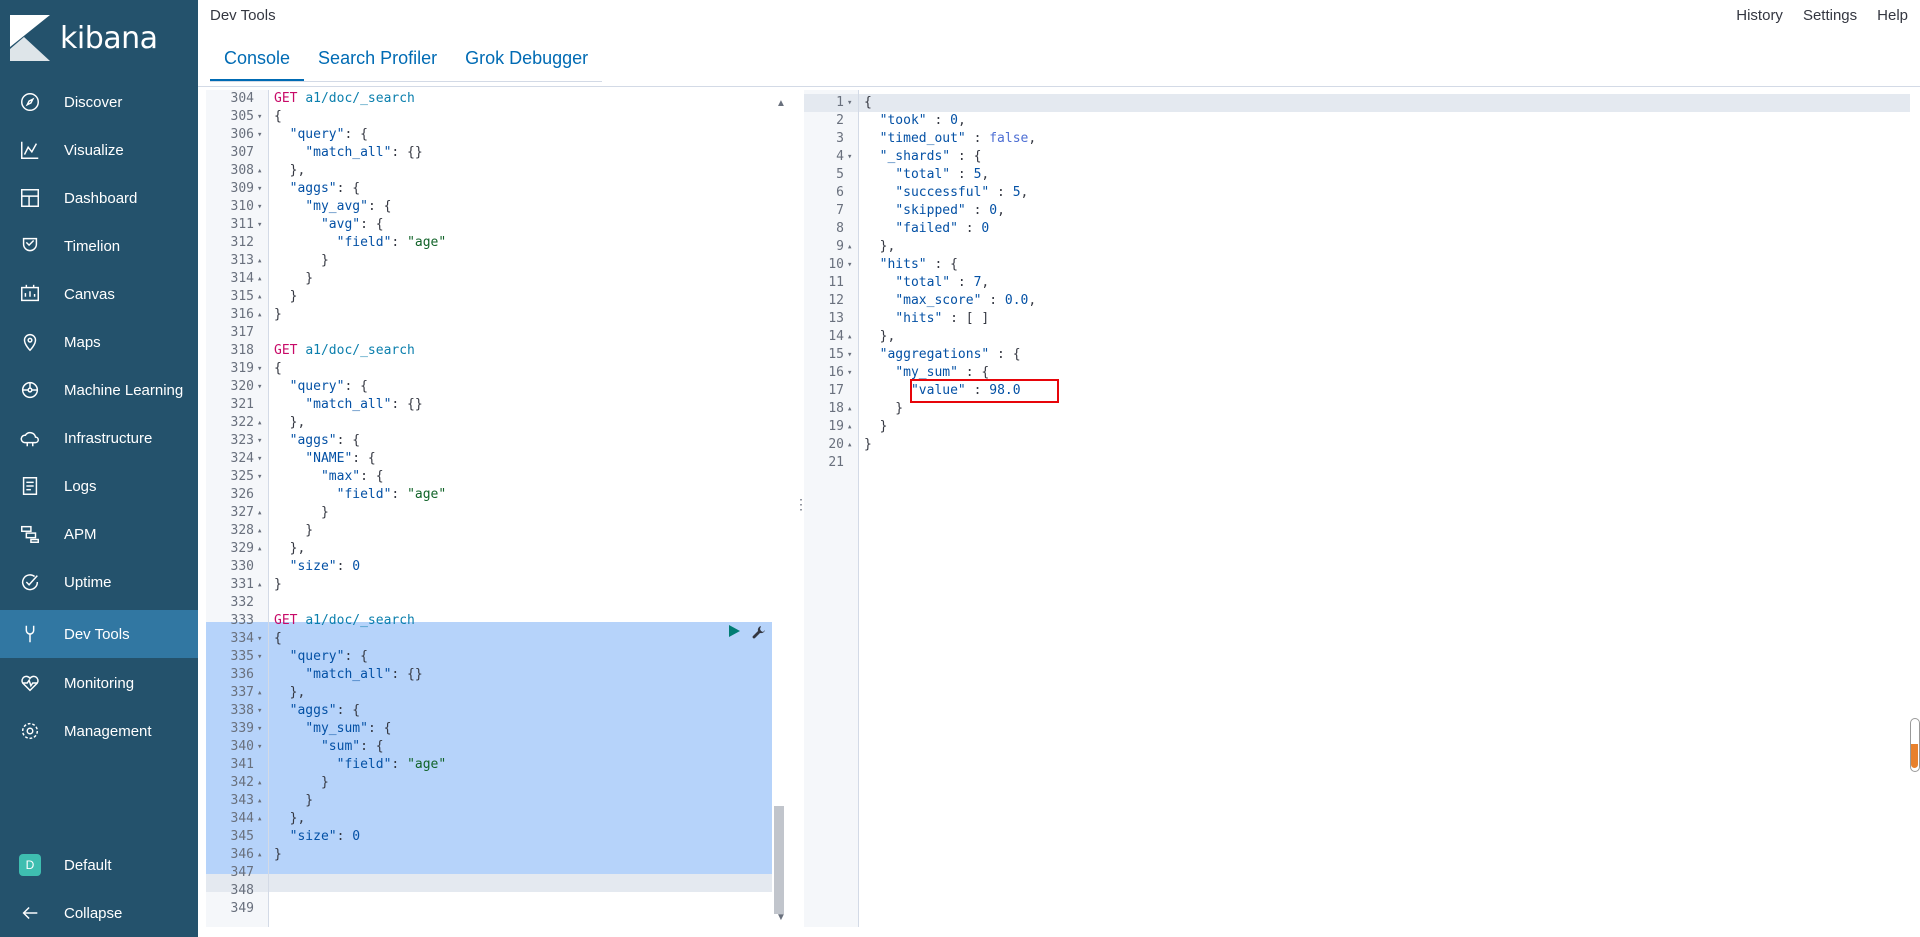 This screenshot has height=937, width=1920. Describe the element at coordinates (759, 632) in the screenshot. I see `wrench-icon` at that location.